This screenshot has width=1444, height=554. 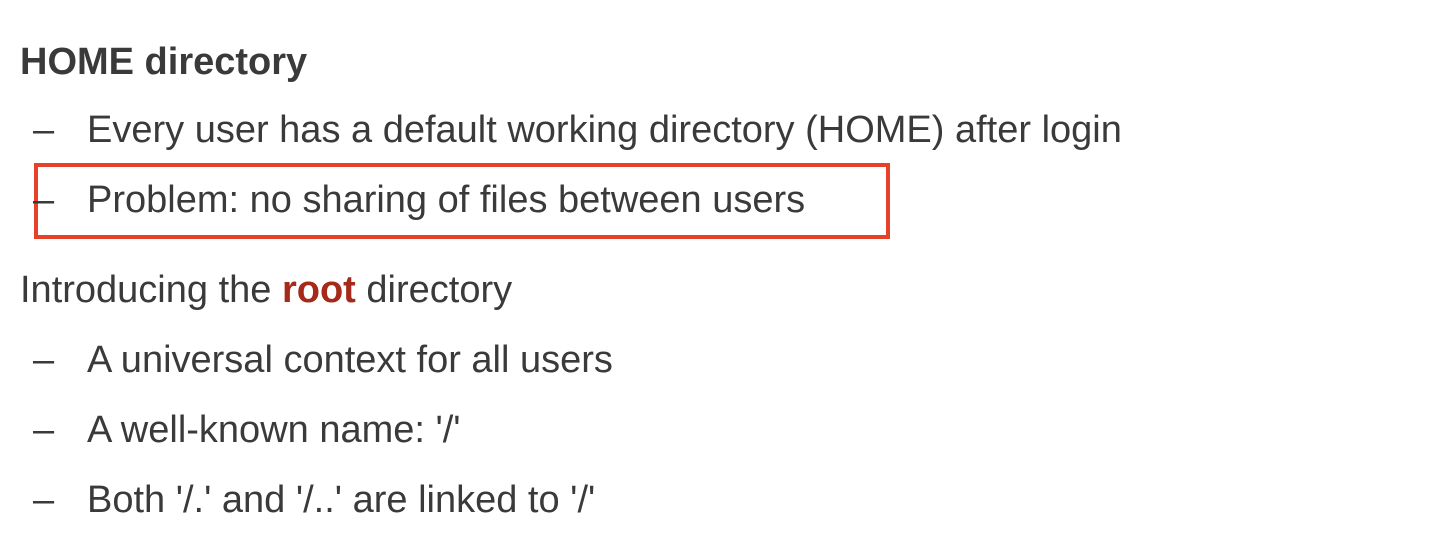 I want to click on root-emphasis: root, so click(x=318, y=290).